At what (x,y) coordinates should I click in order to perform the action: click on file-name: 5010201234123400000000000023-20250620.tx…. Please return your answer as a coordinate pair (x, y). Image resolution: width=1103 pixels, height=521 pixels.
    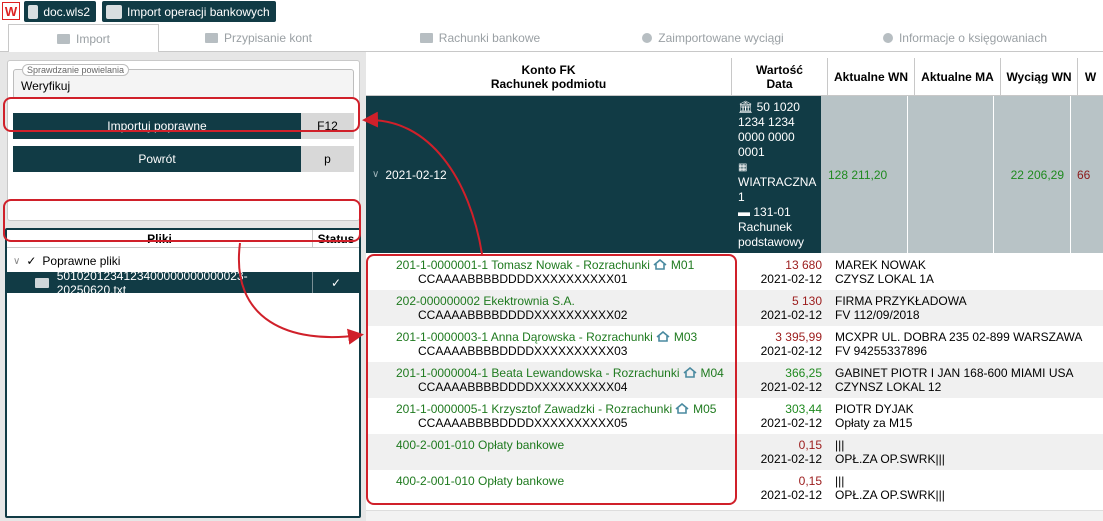
    Looking at the image, I should click on (152, 282).